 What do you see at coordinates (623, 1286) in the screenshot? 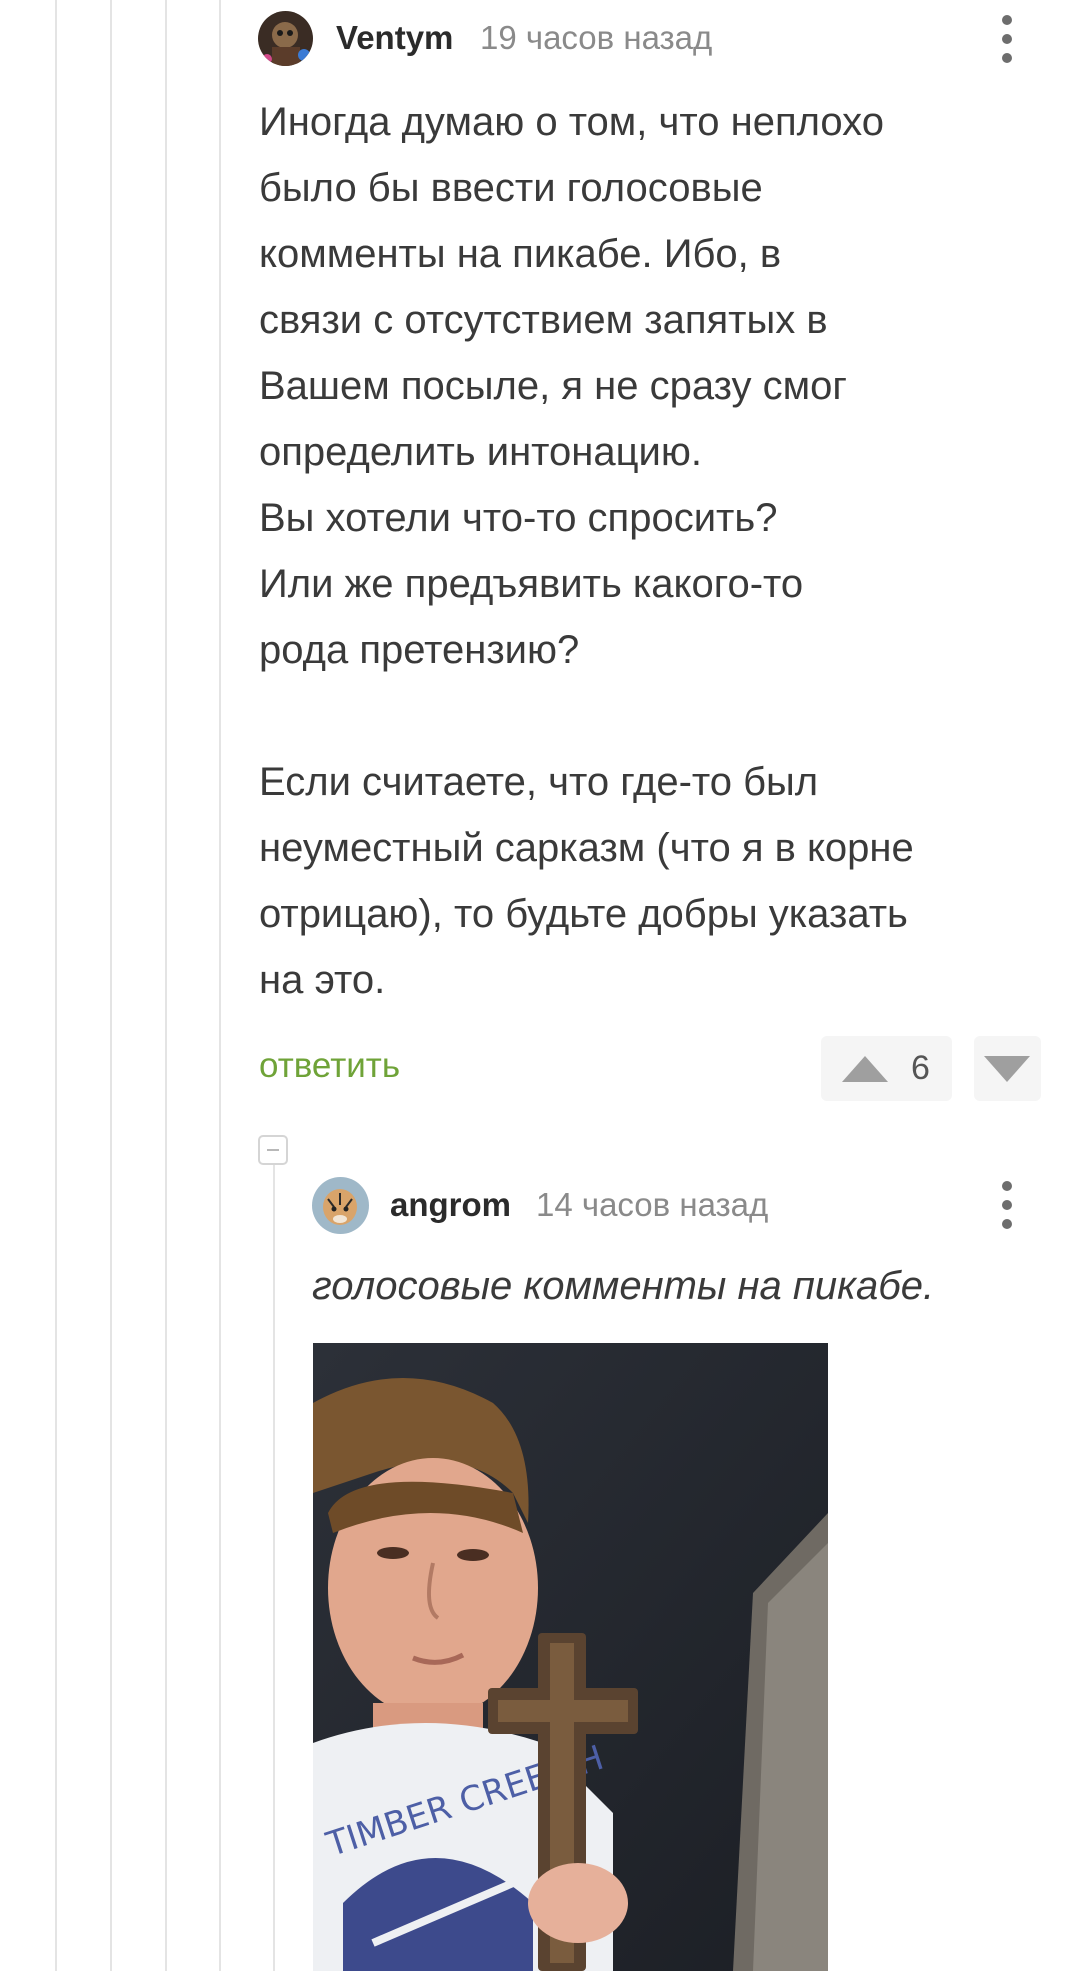
I see `quoted-text: голосовые комменты на пикабе.` at bounding box center [623, 1286].